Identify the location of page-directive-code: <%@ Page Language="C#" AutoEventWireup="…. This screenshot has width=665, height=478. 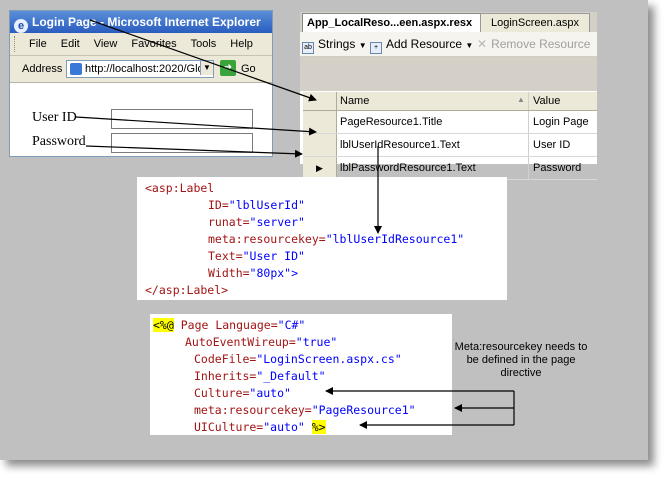
(301, 374).